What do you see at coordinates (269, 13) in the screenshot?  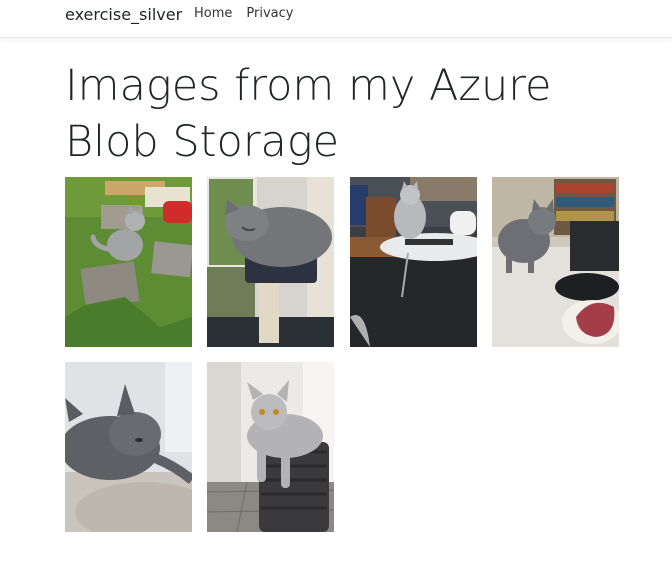 I see `nav-link-privacy: Privacy` at bounding box center [269, 13].